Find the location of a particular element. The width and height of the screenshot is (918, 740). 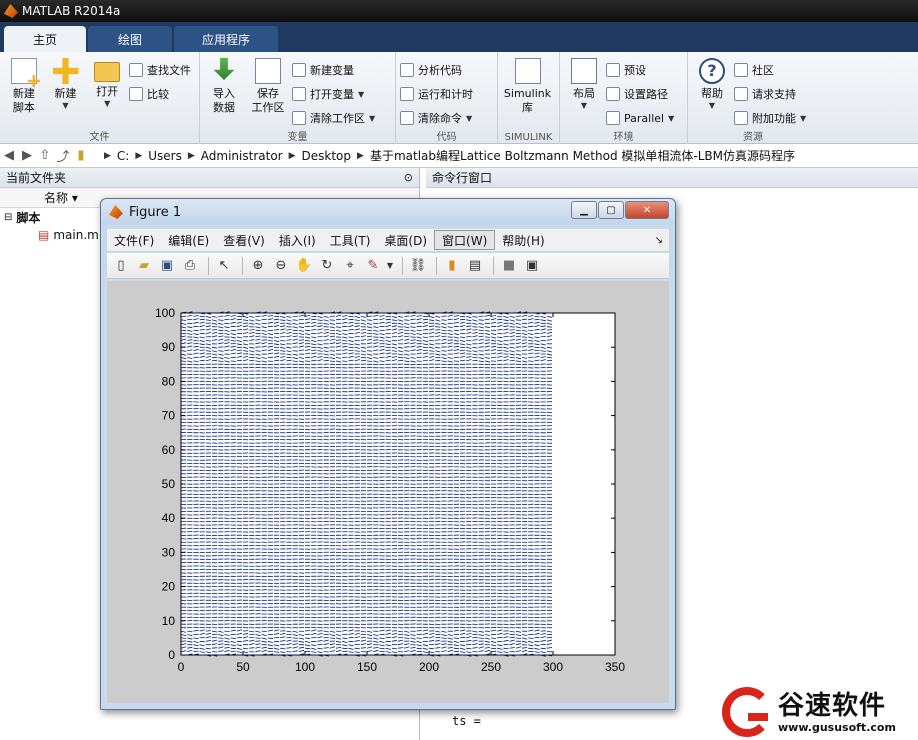

pane-menu-icon: ⊙ is located at coordinates (408, 177).